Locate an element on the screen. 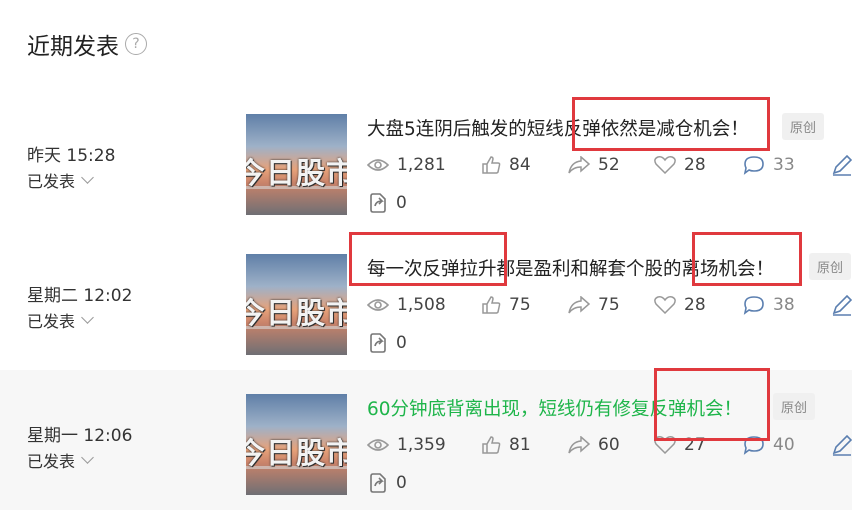  likes-count: 84 is located at coordinates (520, 165).